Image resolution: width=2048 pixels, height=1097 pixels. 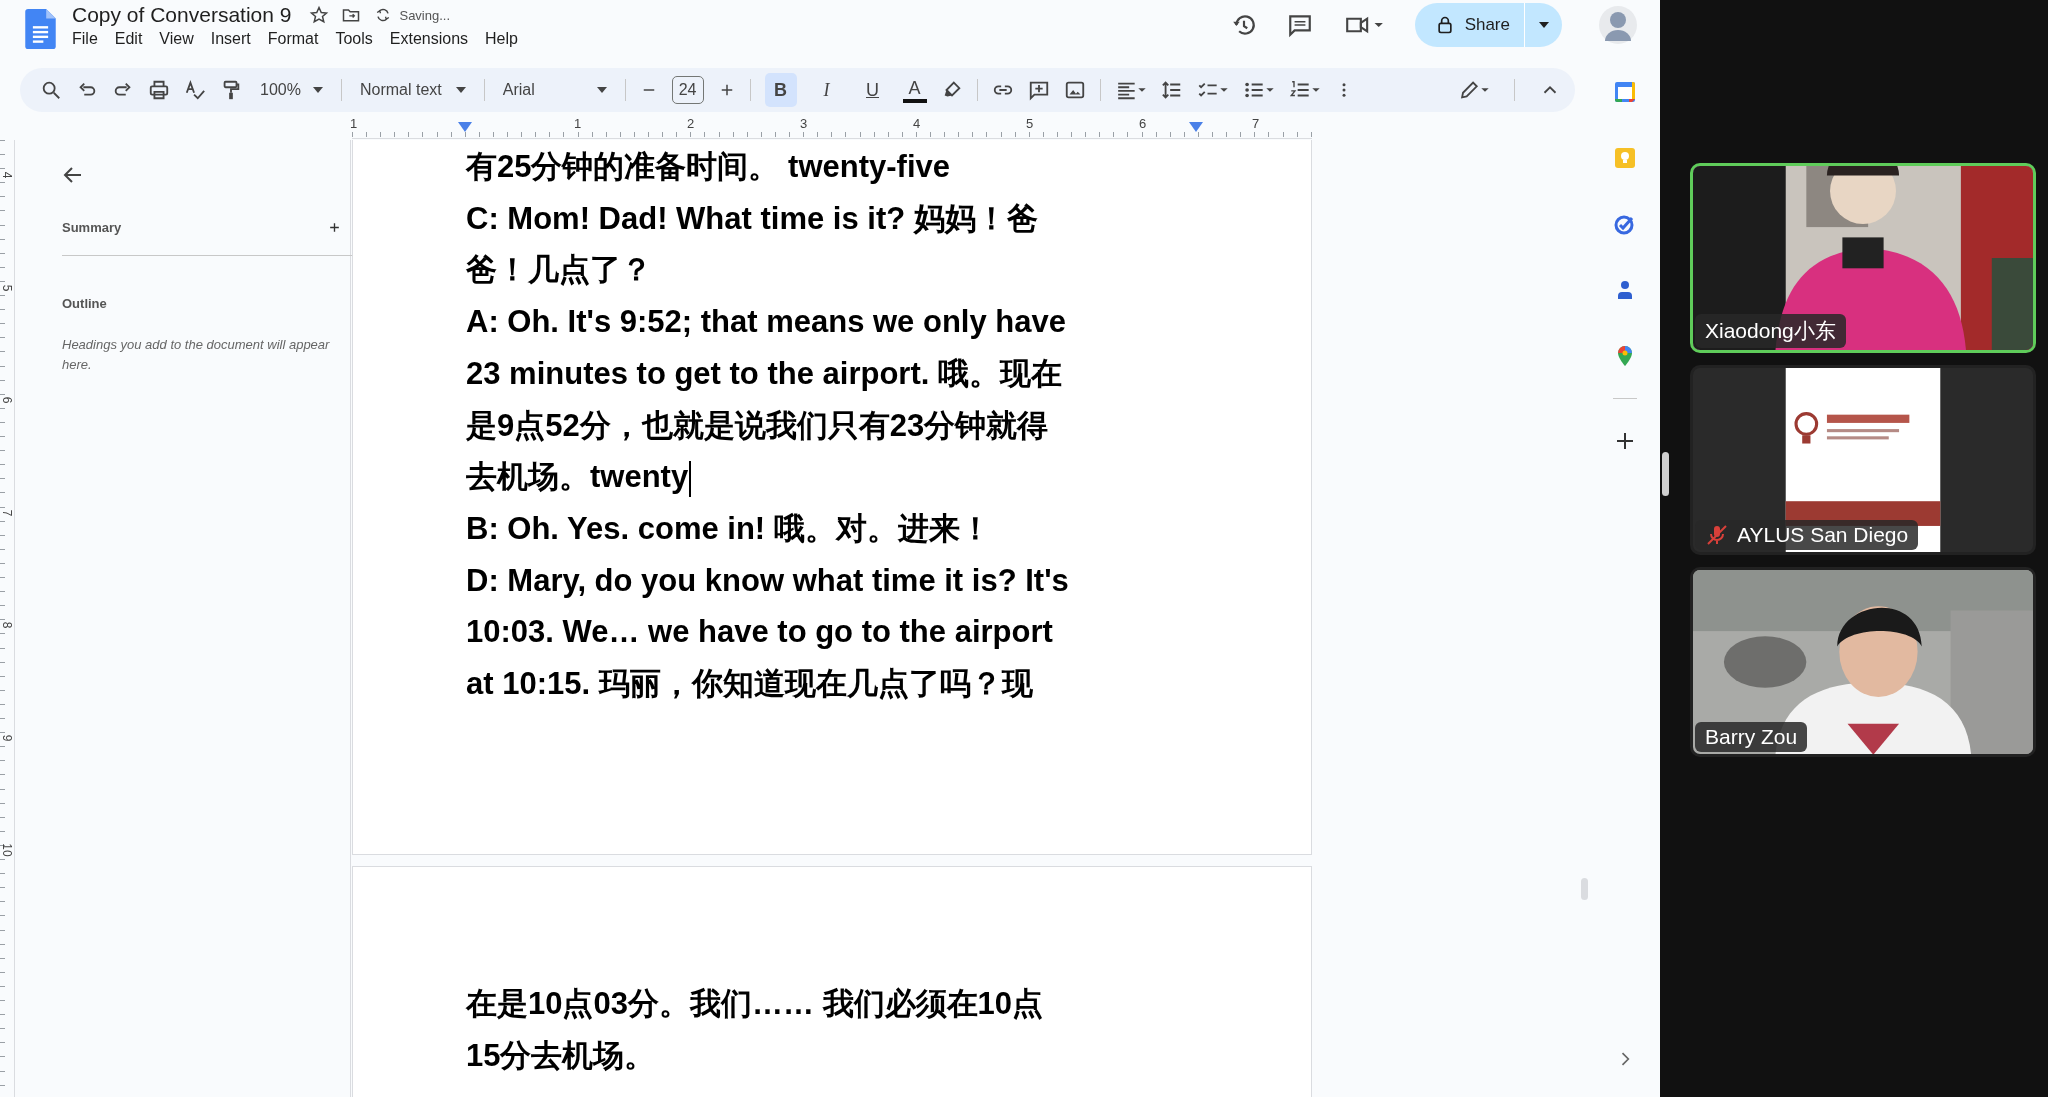 I want to click on paragraph-style-dropdown: Normal text, so click(x=412, y=90).